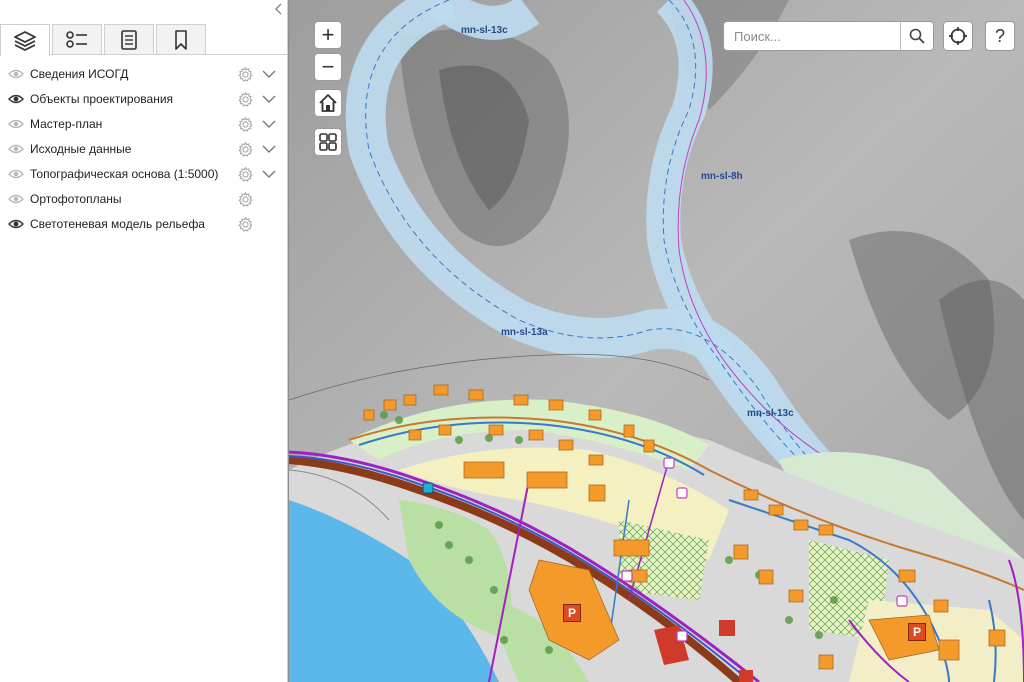 This screenshot has width=1024, height=682. What do you see at coordinates (124, 174) in the screenshot?
I see `layer-label: Топографическая основа (1:5000)` at bounding box center [124, 174].